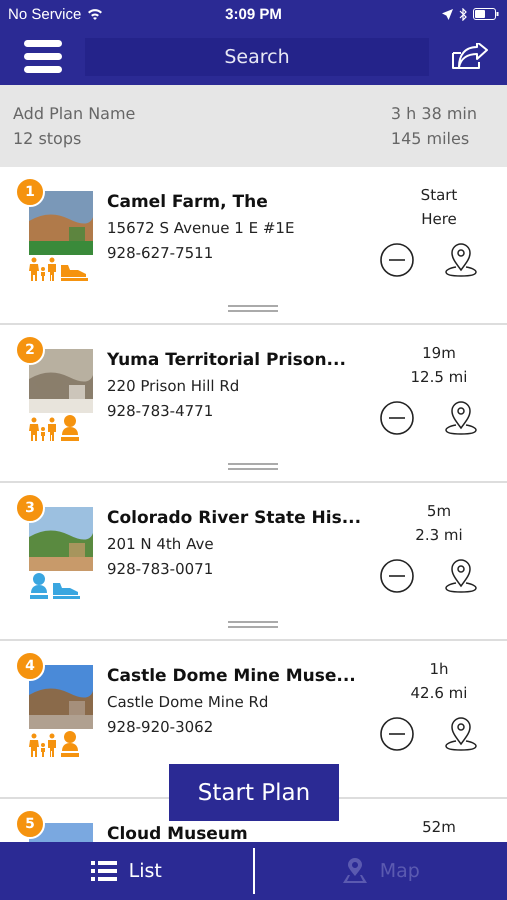 The width and height of the screenshot is (507, 900). What do you see at coordinates (462, 14) in the screenshot?
I see `bluetooth-icon` at bounding box center [462, 14].